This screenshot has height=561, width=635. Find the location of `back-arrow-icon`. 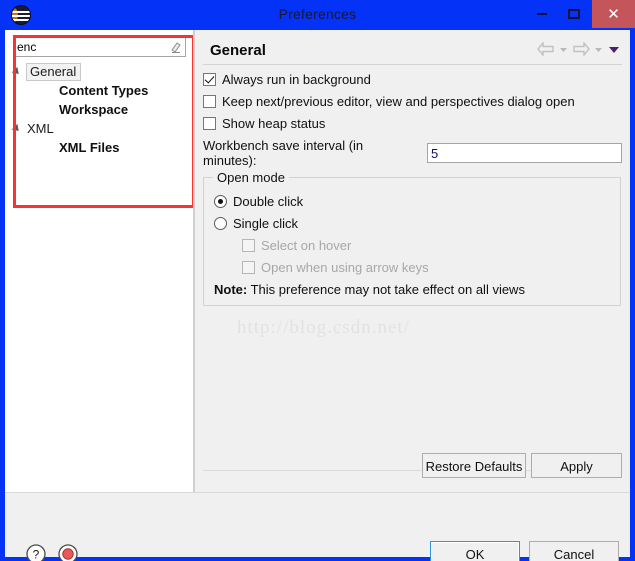

back-arrow-icon is located at coordinates (546, 49).